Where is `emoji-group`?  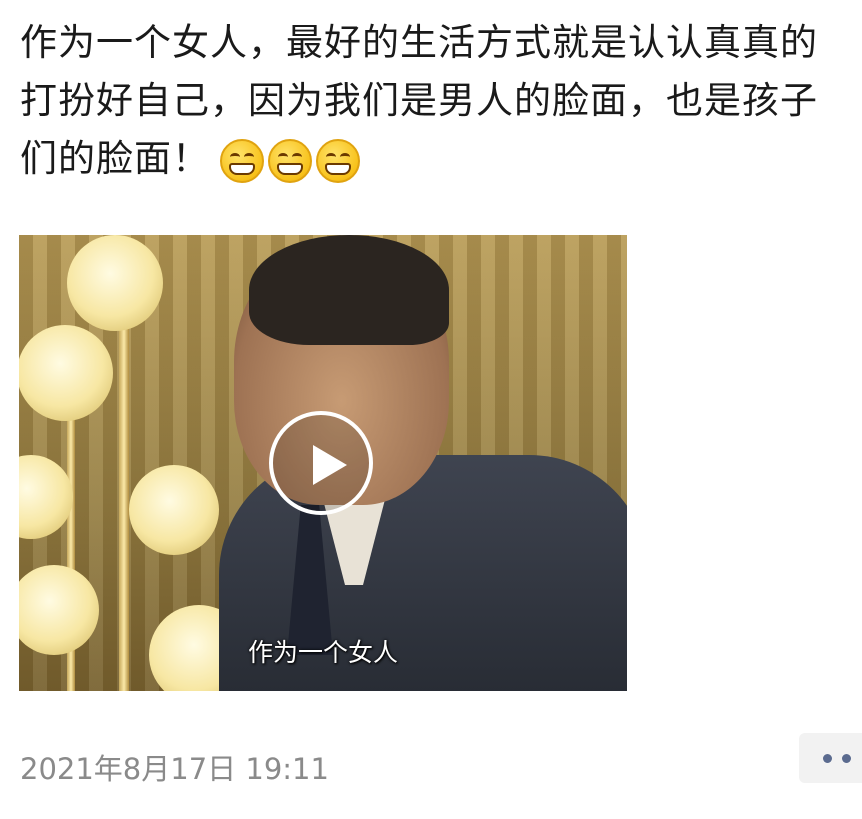
emoji-group is located at coordinates (290, 160).